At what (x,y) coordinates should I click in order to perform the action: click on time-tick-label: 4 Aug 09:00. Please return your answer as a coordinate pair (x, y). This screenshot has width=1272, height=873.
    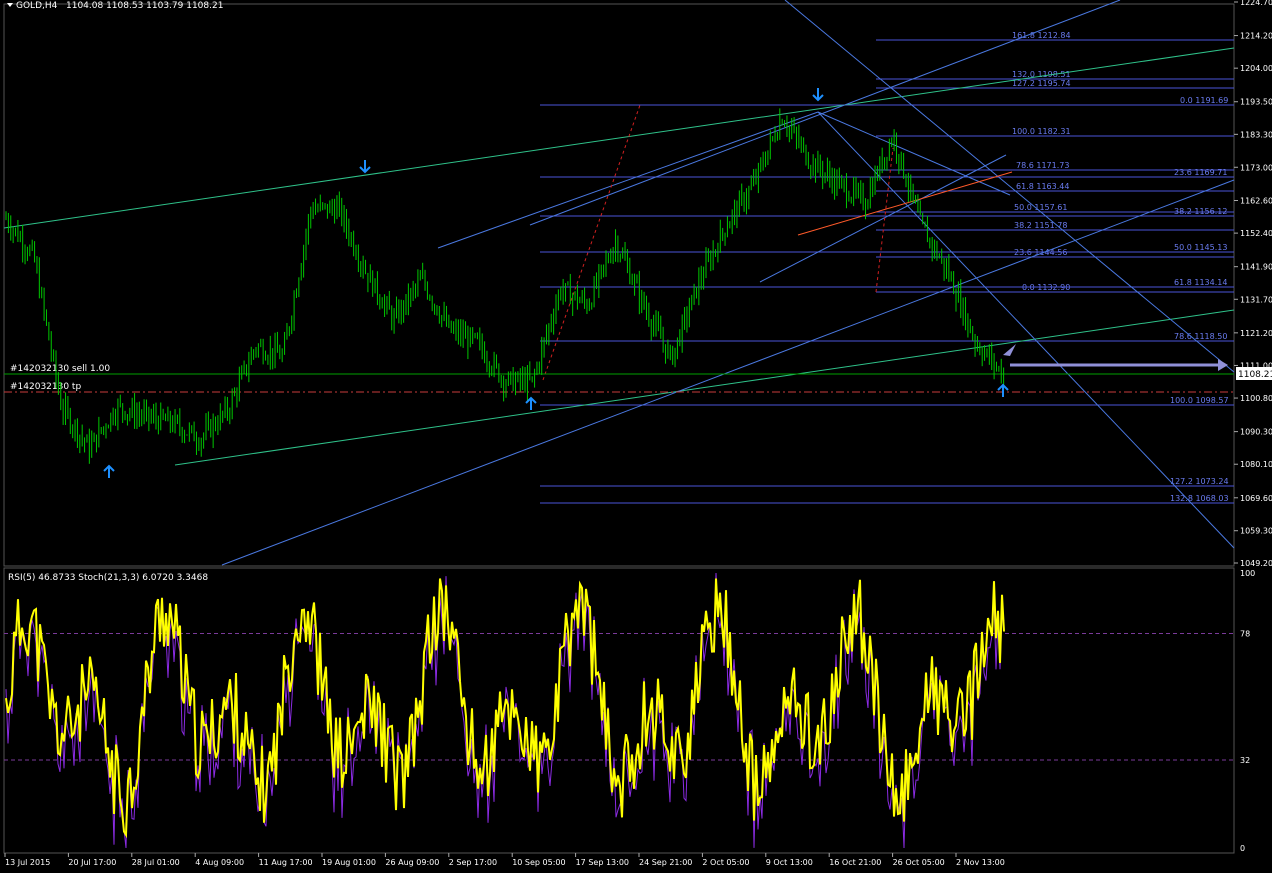
    Looking at the image, I should click on (219, 862).